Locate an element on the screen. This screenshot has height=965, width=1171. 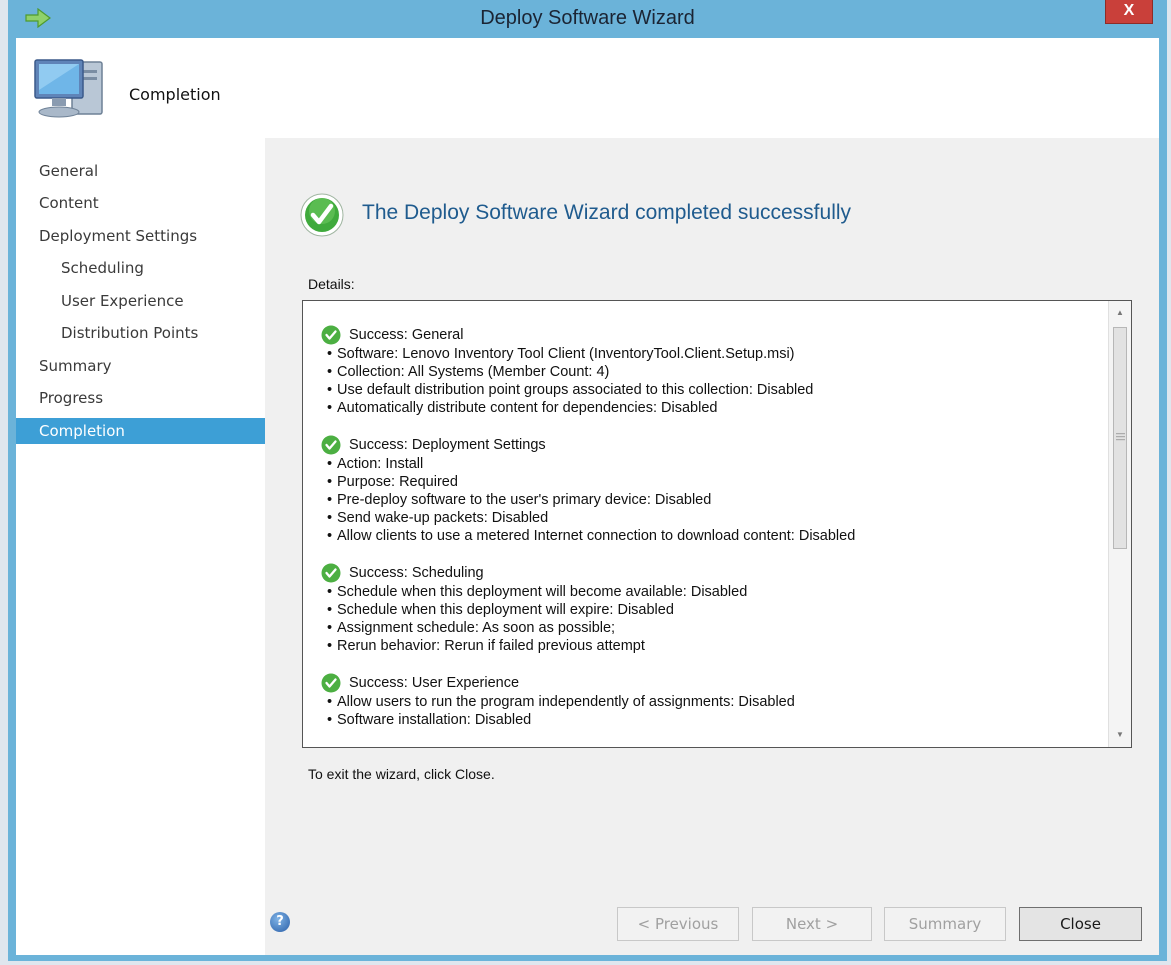
details-scrollbar: ▲ ― ― ― ▼ is located at coordinates (1119, 524).